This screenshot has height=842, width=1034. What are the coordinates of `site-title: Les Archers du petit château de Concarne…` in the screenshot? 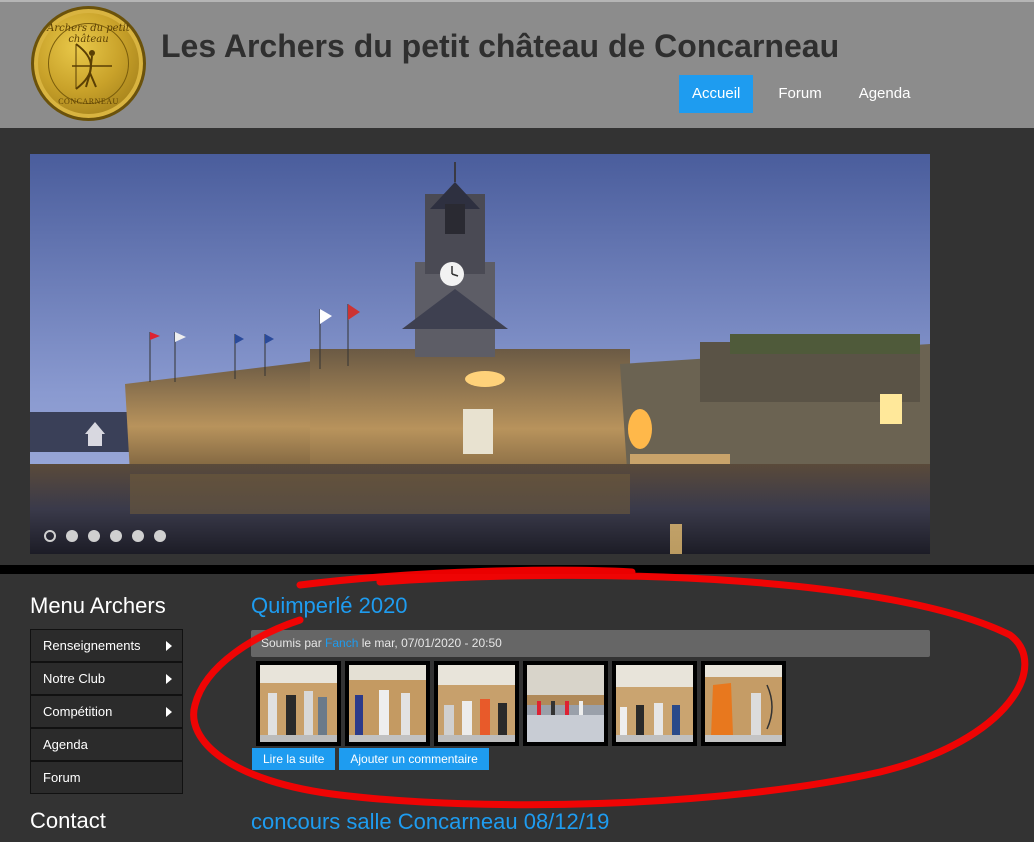 It's located at (500, 46).